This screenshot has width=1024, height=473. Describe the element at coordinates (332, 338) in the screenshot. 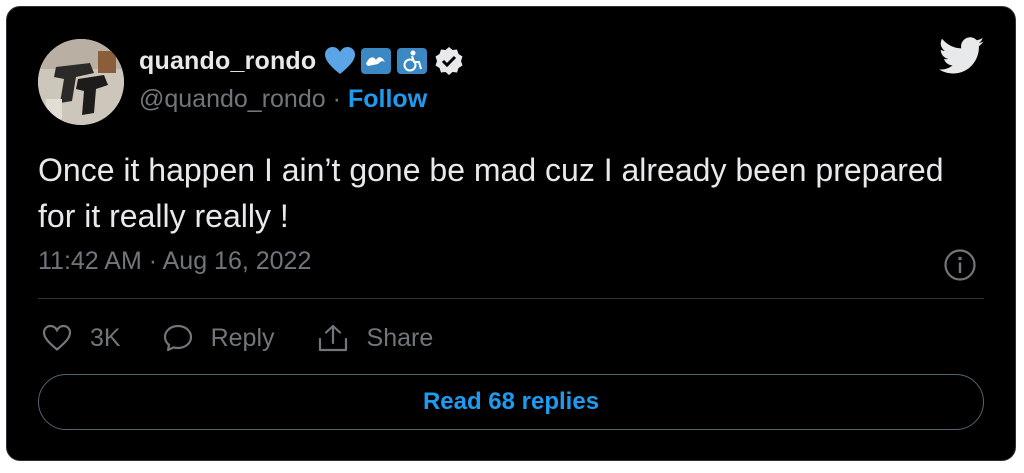

I see `share-icon` at that location.